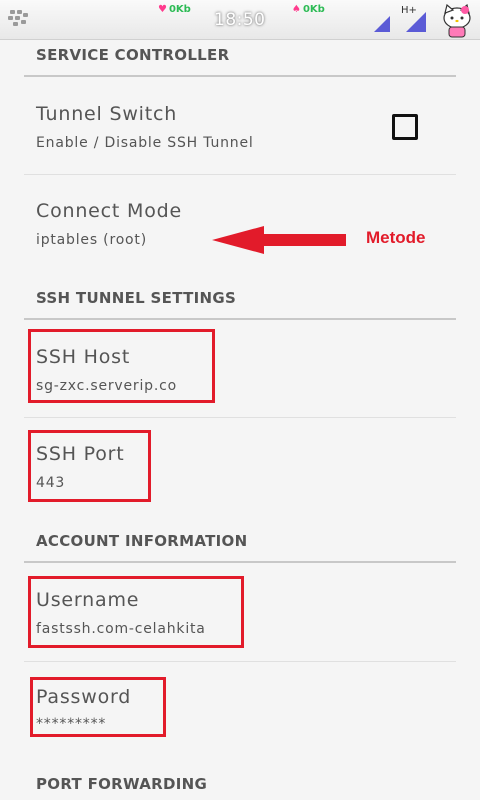 This screenshot has height=800, width=480. I want to click on spade-icon: ♠, so click(296, 9).